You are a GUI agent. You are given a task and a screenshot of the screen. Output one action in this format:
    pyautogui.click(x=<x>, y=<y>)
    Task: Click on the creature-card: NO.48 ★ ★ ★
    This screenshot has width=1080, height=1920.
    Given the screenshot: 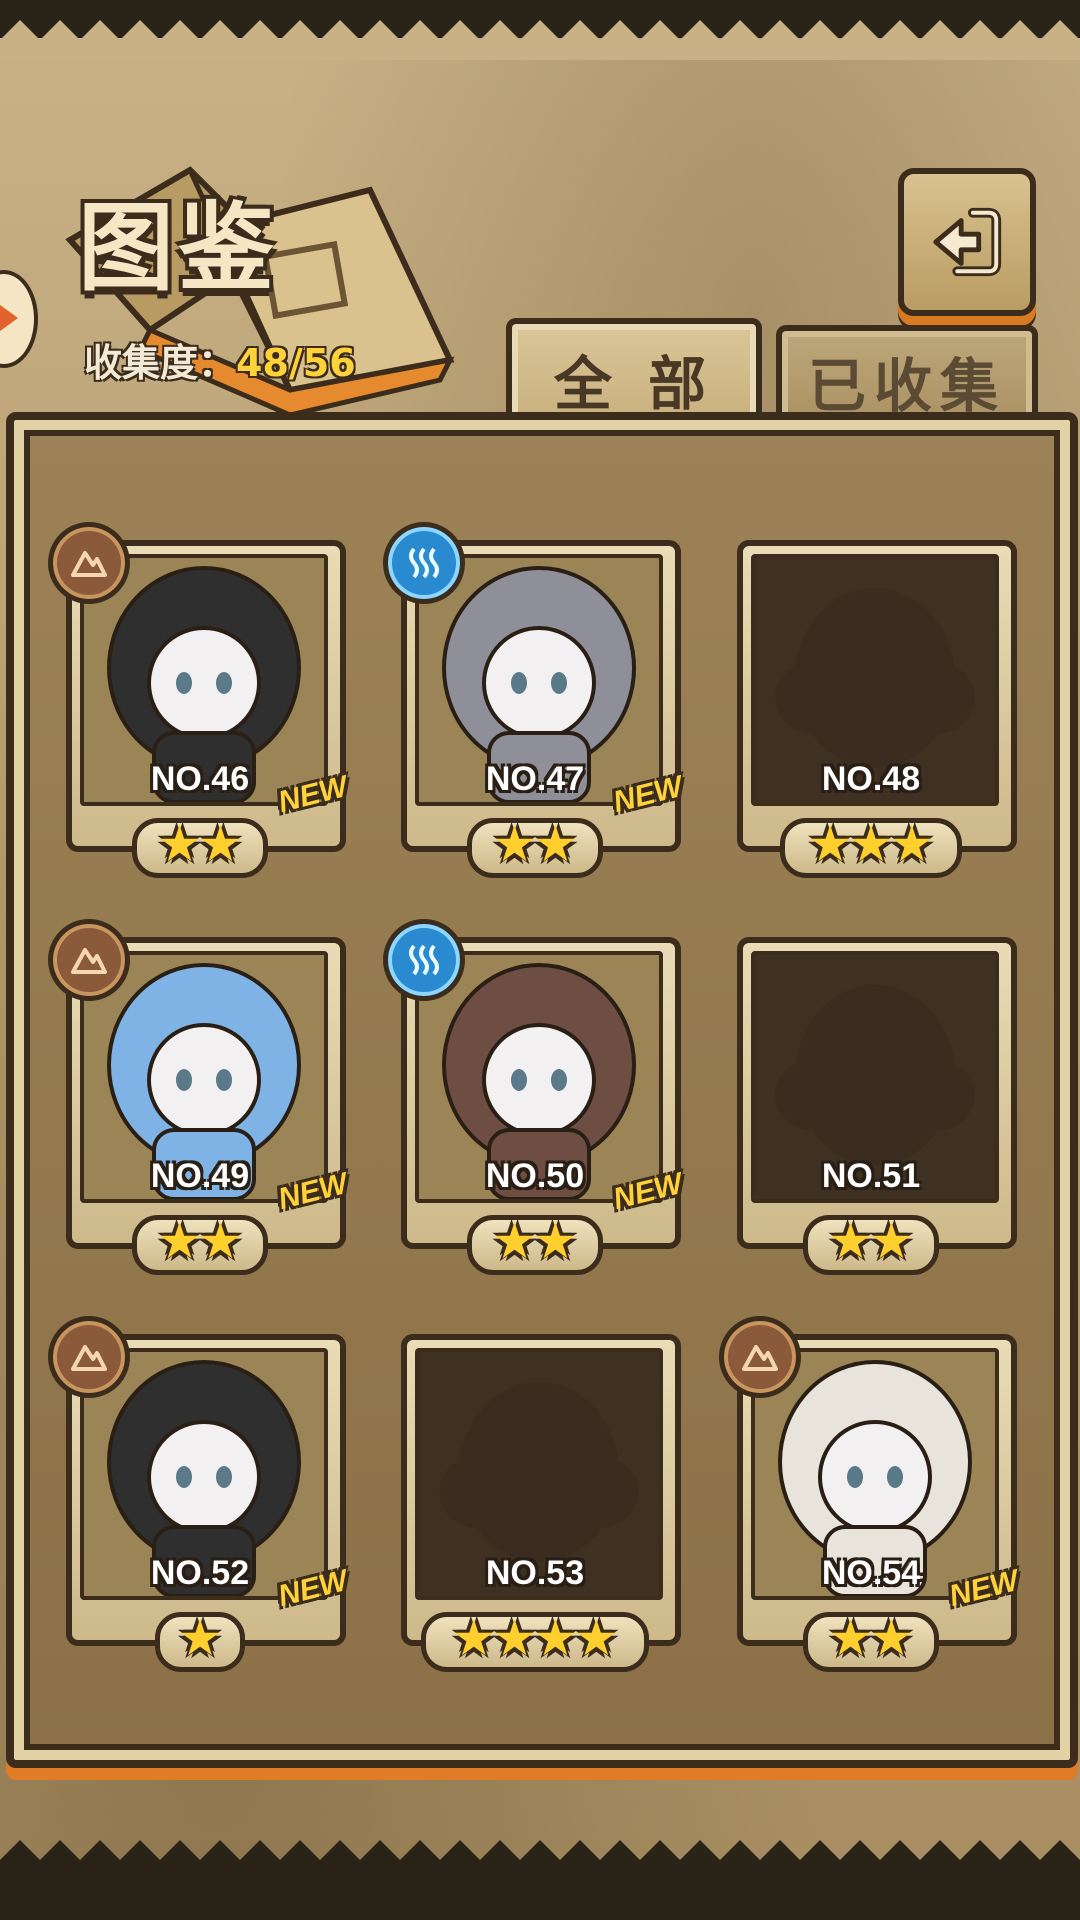 What is the action you would take?
    pyautogui.click(x=877, y=709)
    